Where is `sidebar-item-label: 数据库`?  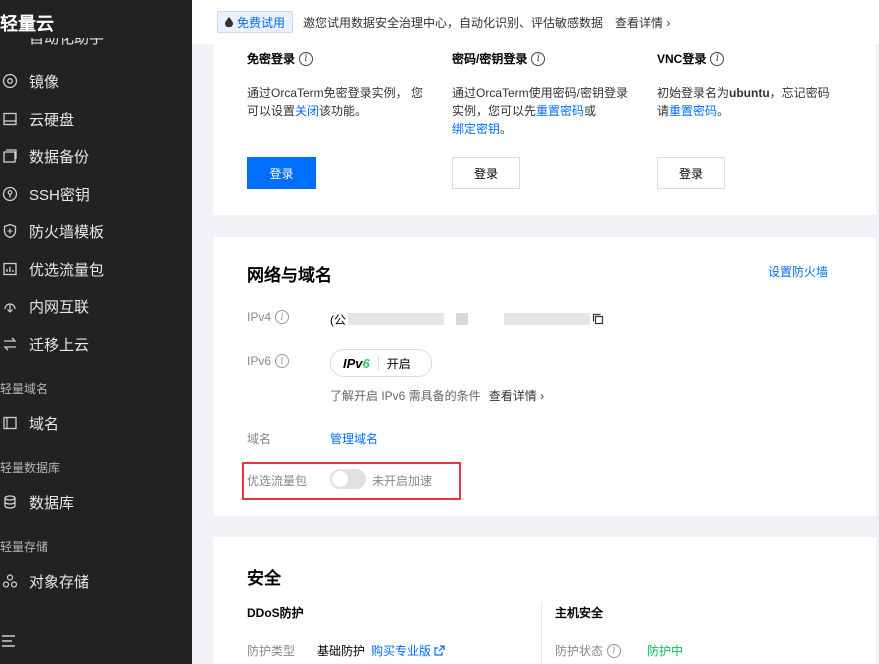 sidebar-item-label: 数据库 is located at coordinates (52, 503).